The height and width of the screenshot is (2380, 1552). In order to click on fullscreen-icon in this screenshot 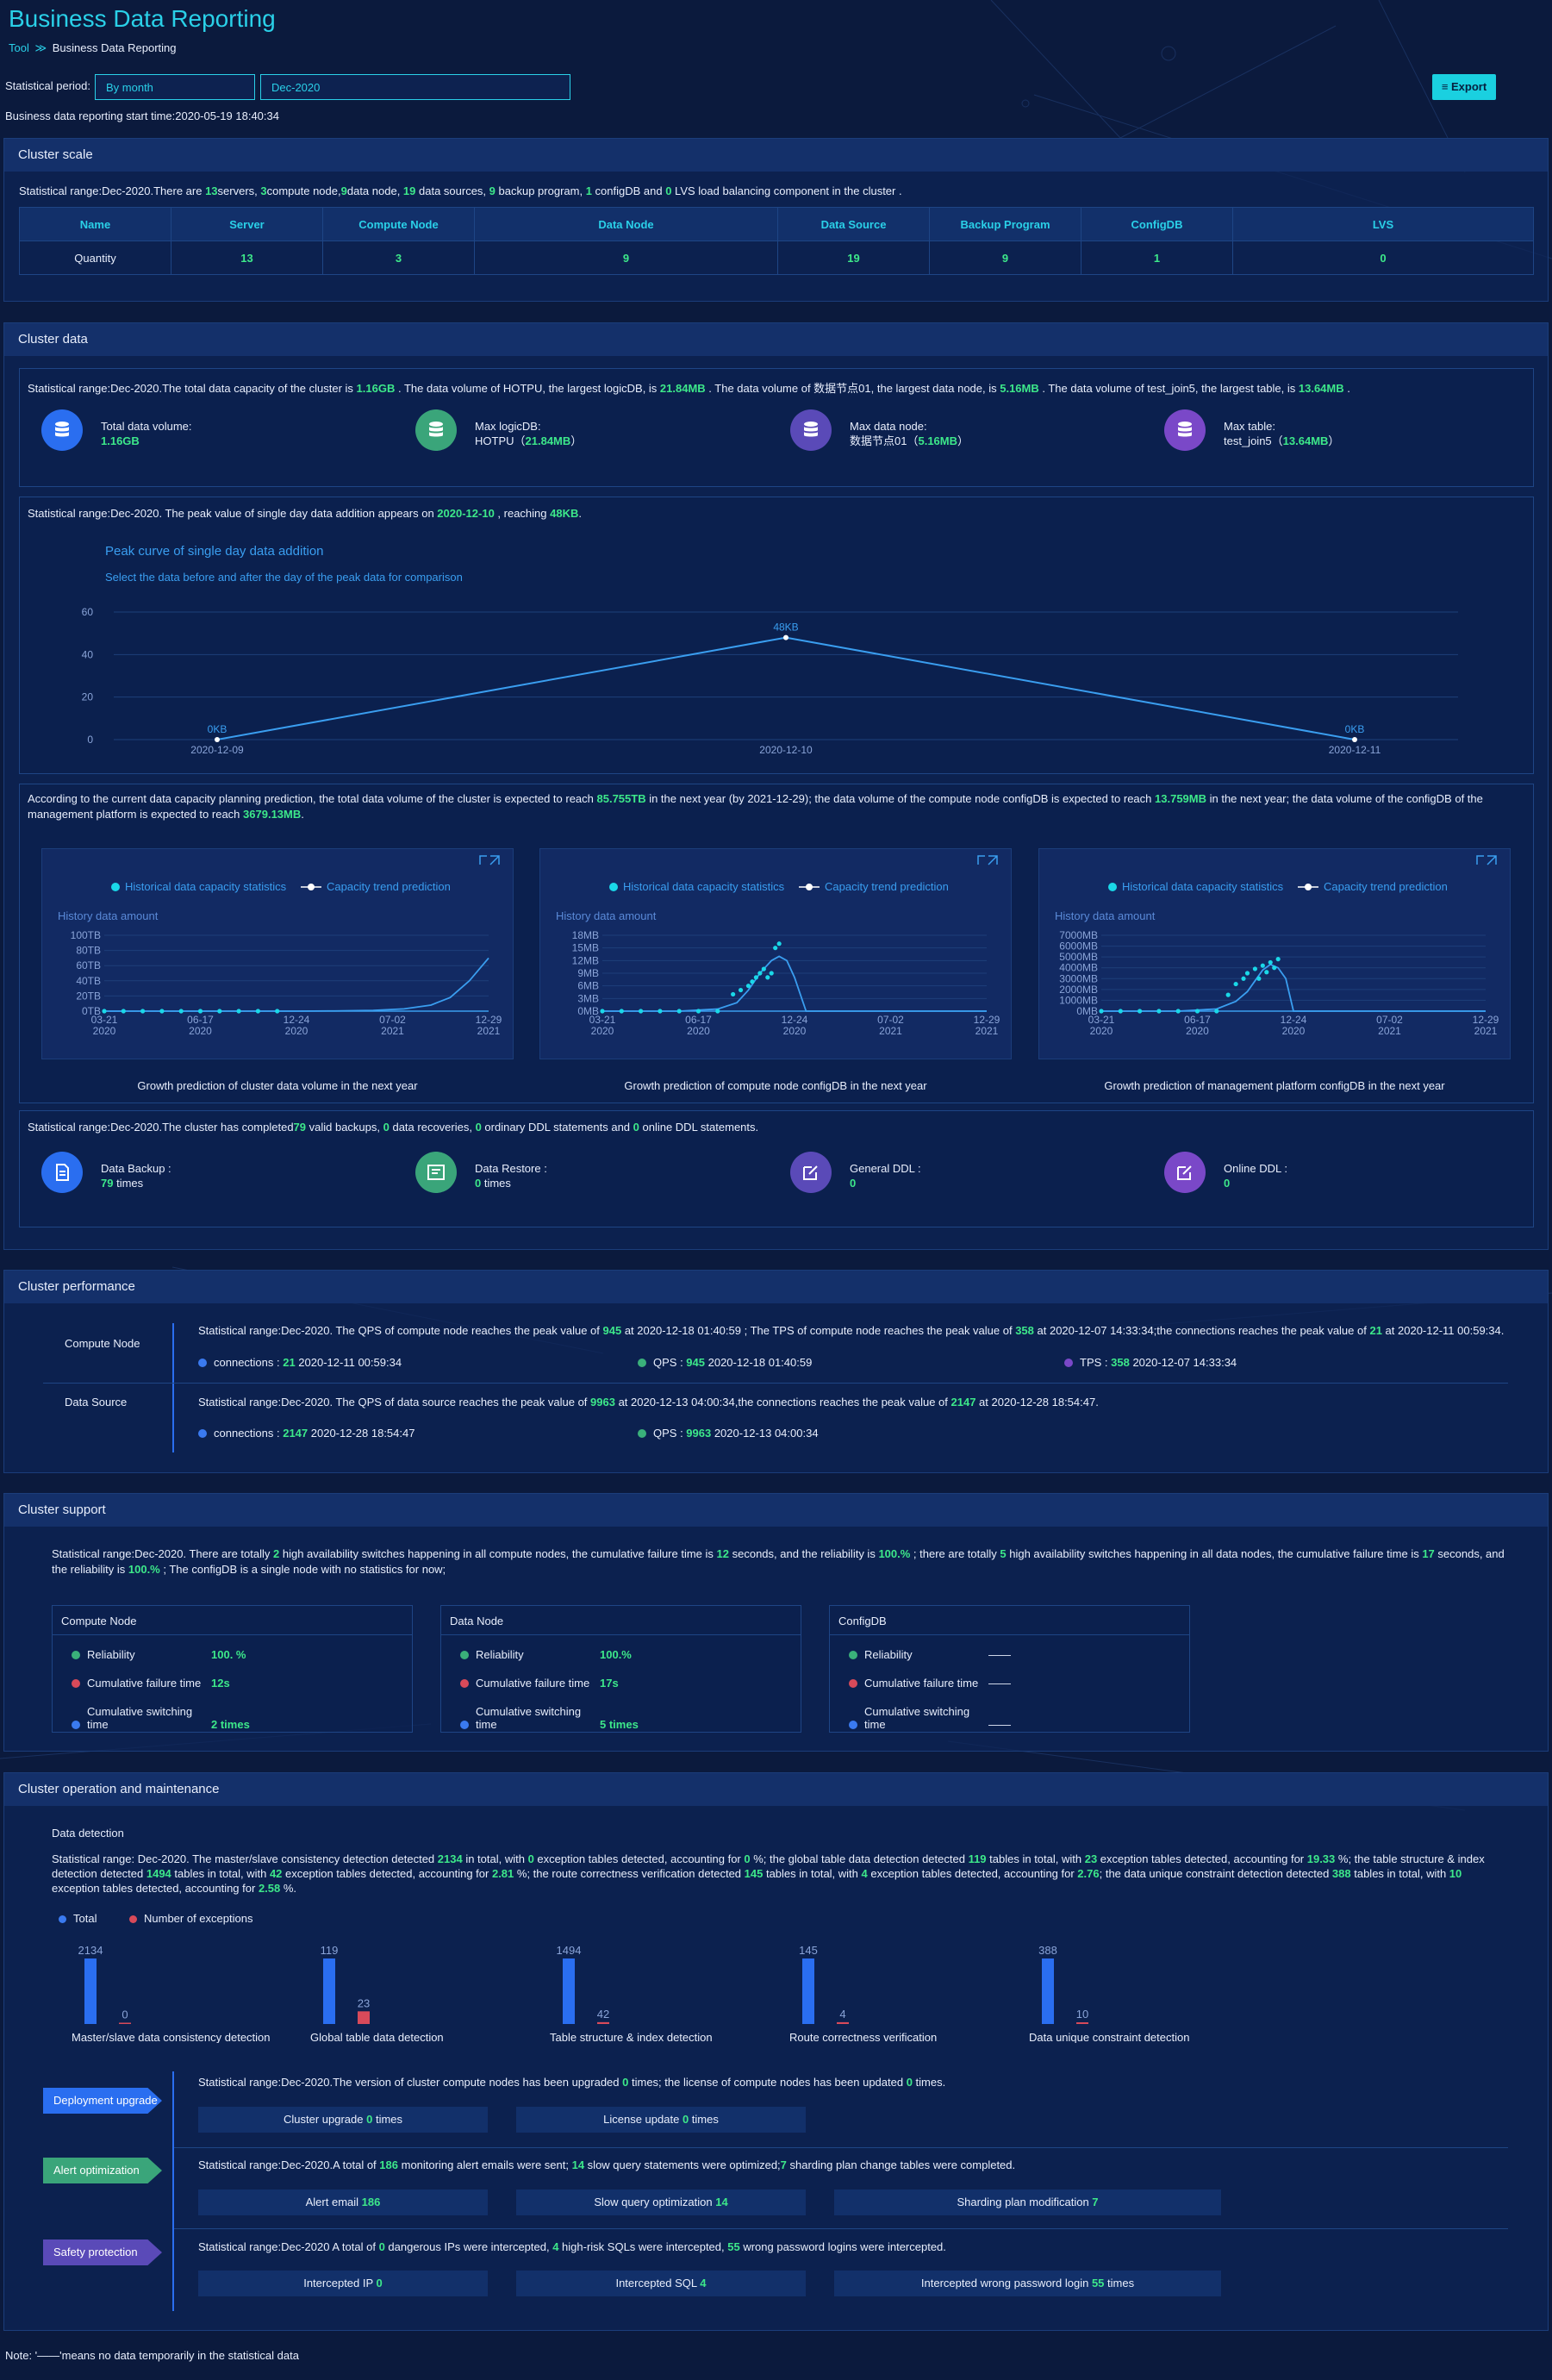, I will do `click(1487, 860)`.